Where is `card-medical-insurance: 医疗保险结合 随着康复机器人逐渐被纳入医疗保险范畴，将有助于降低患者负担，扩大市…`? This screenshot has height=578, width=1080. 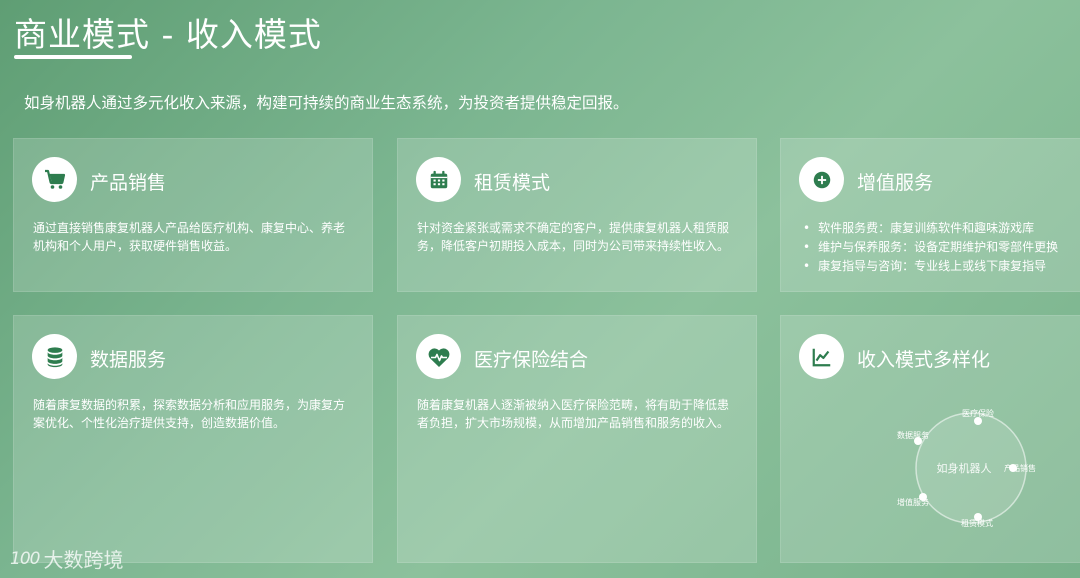 card-medical-insurance: 医疗保险结合 随着康复机器人逐渐被纳入医疗保险范畴，将有助于降低患者负担，扩大市… is located at coordinates (577, 439).